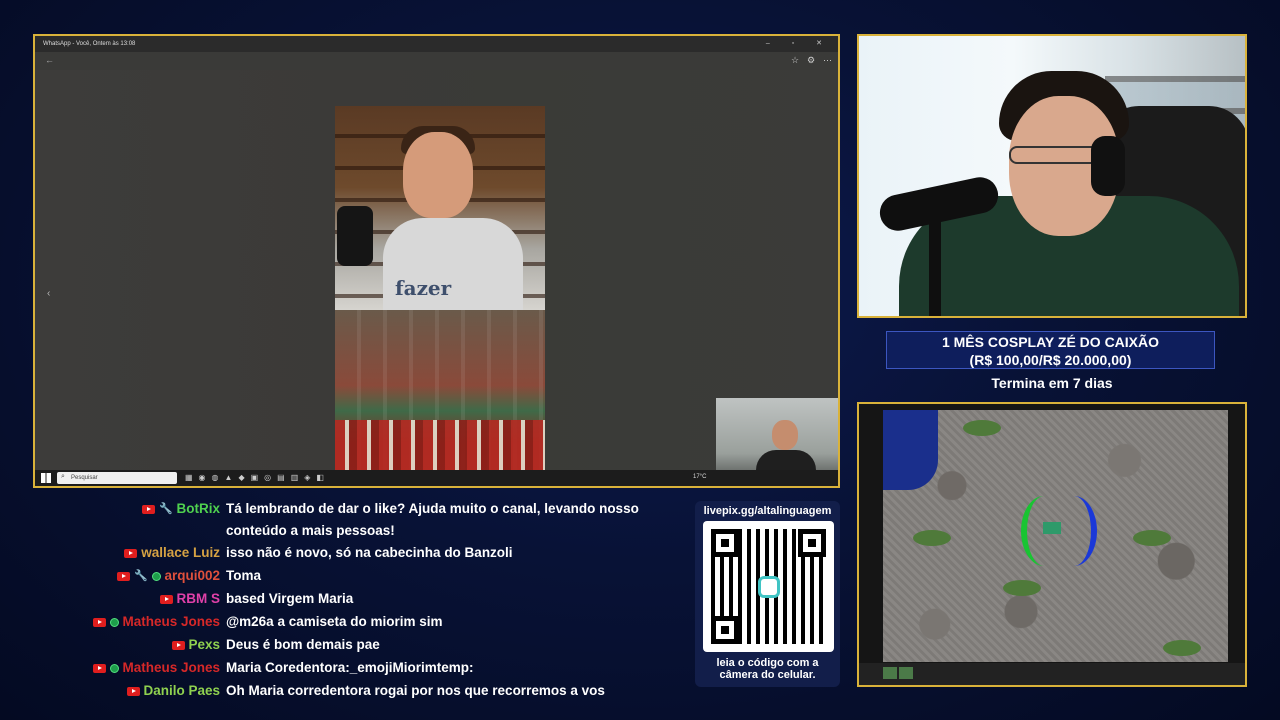  I want to click on livepix-logo-icon, so click(769, 587).